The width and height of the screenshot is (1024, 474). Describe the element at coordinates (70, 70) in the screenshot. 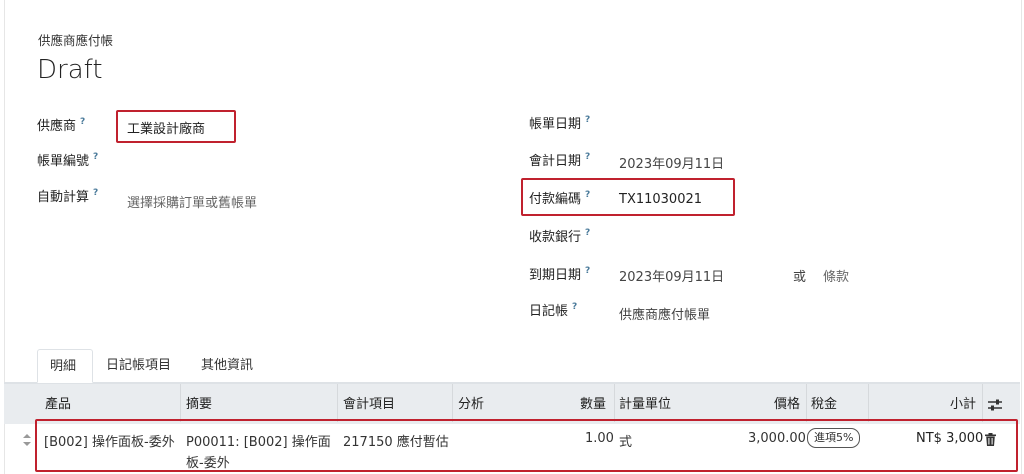

I see `document-status-title: Draft` at that location.